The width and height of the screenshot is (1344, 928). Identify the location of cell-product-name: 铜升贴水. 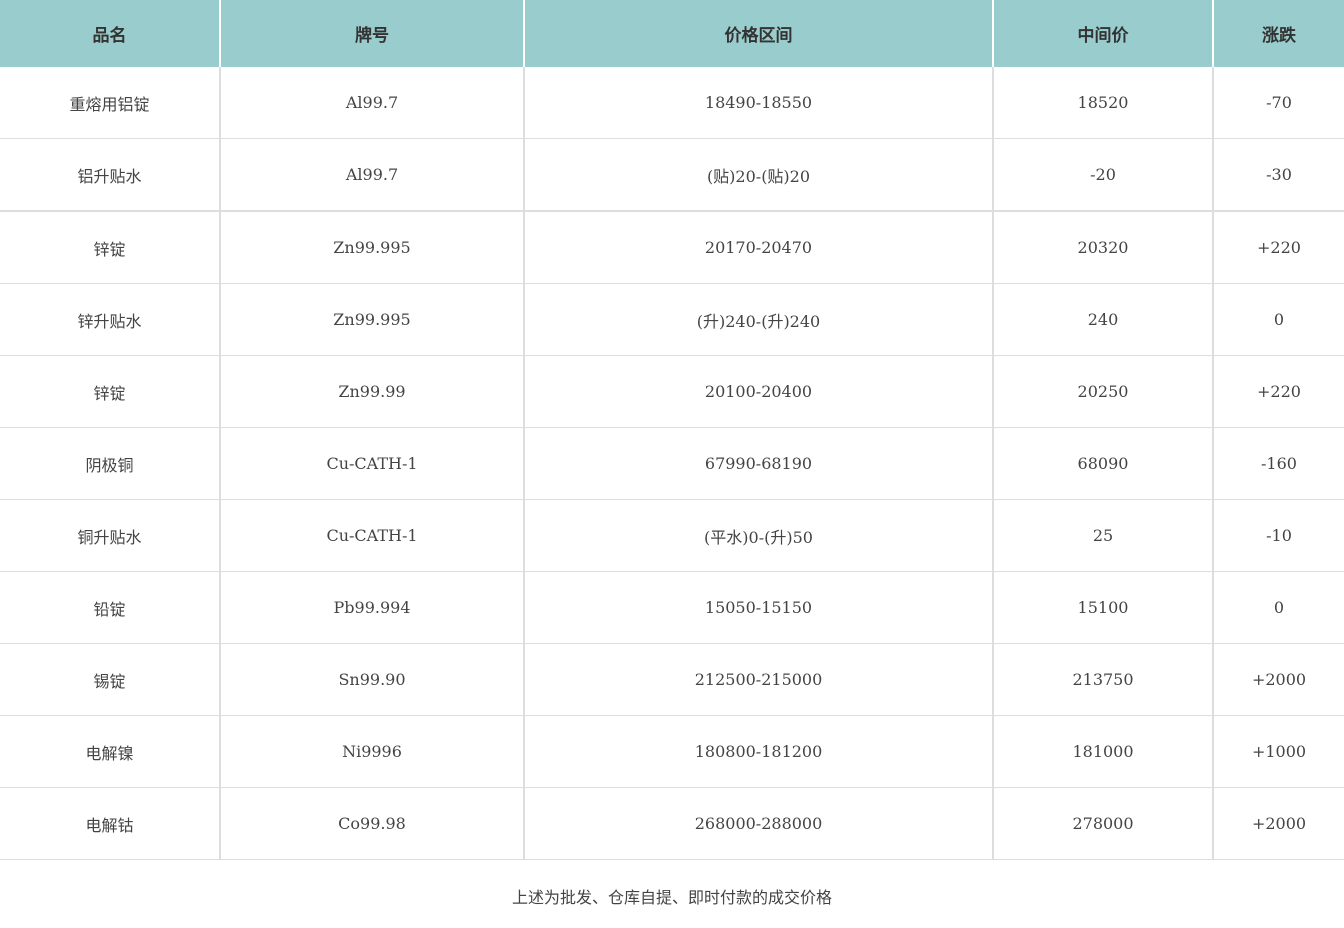
(110, 535).